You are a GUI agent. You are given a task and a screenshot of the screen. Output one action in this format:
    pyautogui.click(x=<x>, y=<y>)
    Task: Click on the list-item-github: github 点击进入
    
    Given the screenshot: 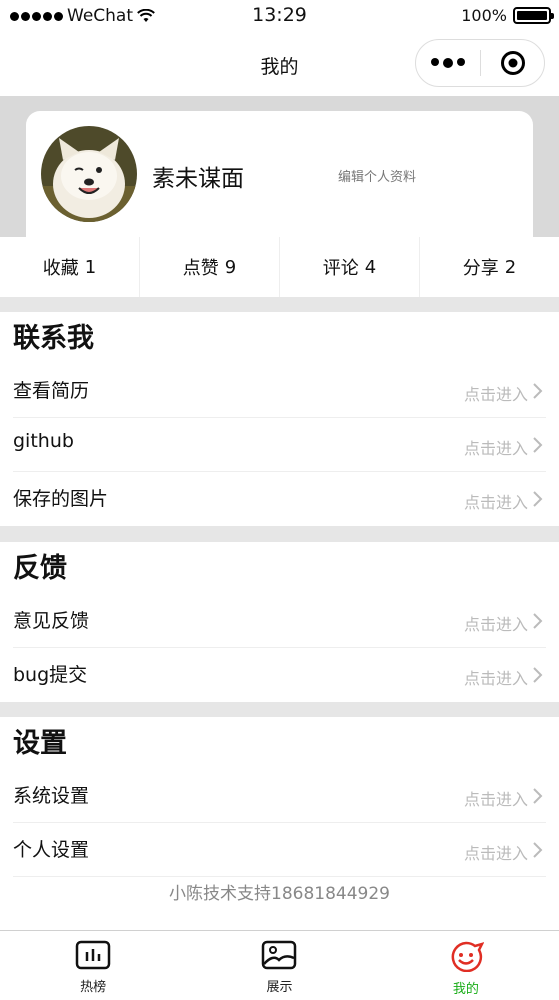 What is the action you would take?
    pyautogui.click(x=279, y=445)
    